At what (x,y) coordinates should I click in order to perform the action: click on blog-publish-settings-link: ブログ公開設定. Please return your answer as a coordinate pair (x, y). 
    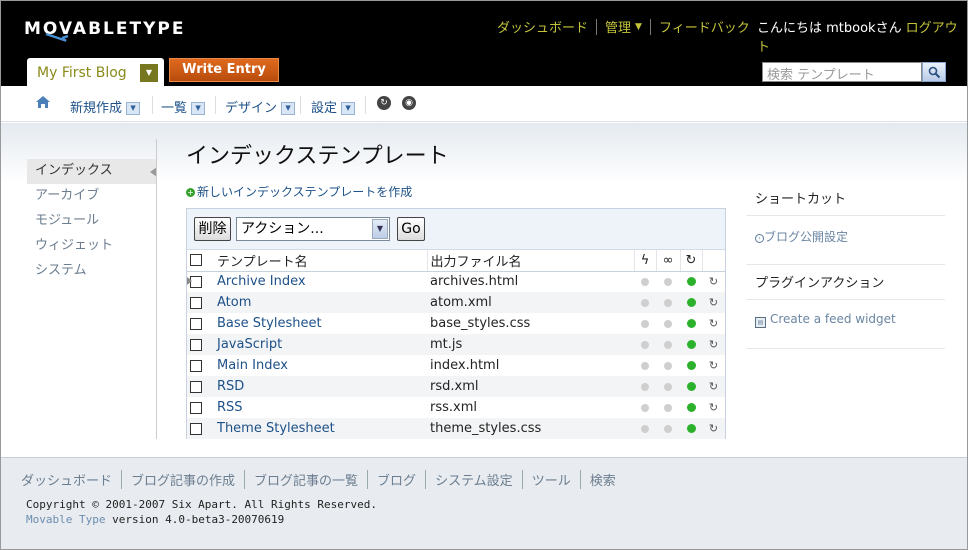
    Looking at the image, I should click on (806, 237).